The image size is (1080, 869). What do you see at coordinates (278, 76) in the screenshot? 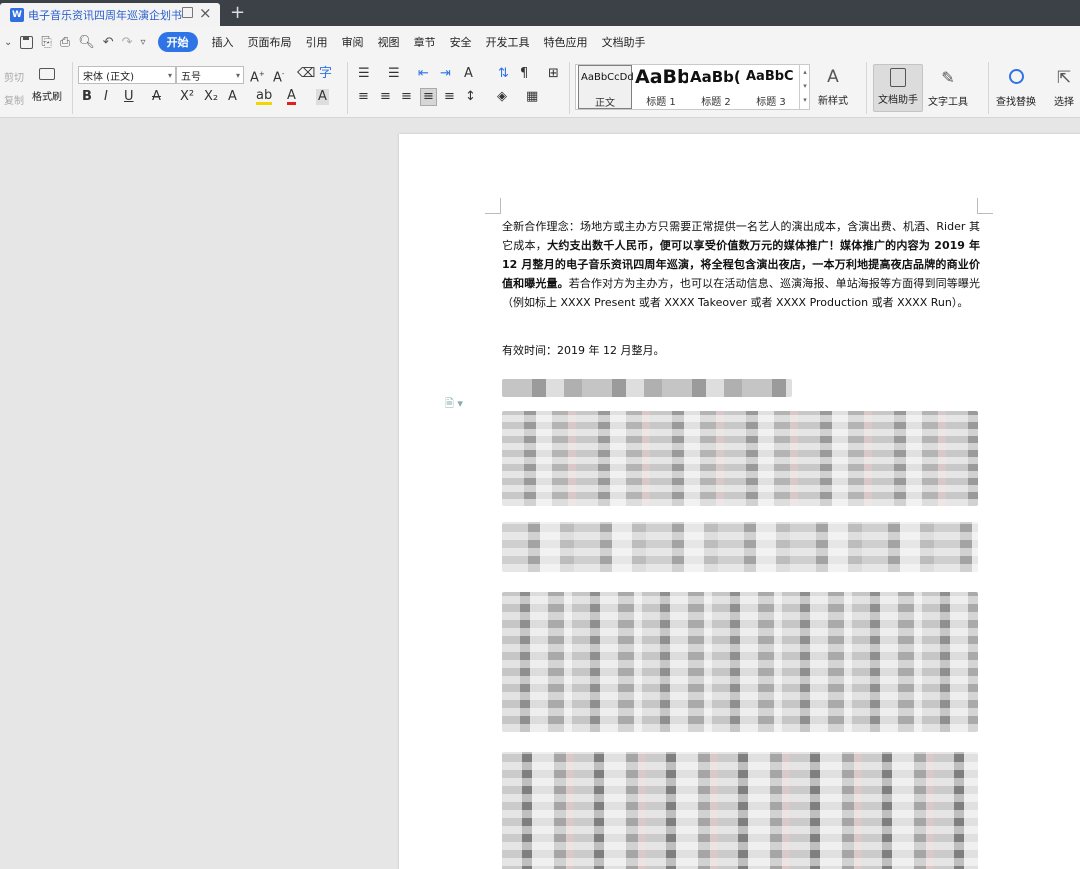
I see `shrink-font-icon: A-` at bounding box center [278, 76].